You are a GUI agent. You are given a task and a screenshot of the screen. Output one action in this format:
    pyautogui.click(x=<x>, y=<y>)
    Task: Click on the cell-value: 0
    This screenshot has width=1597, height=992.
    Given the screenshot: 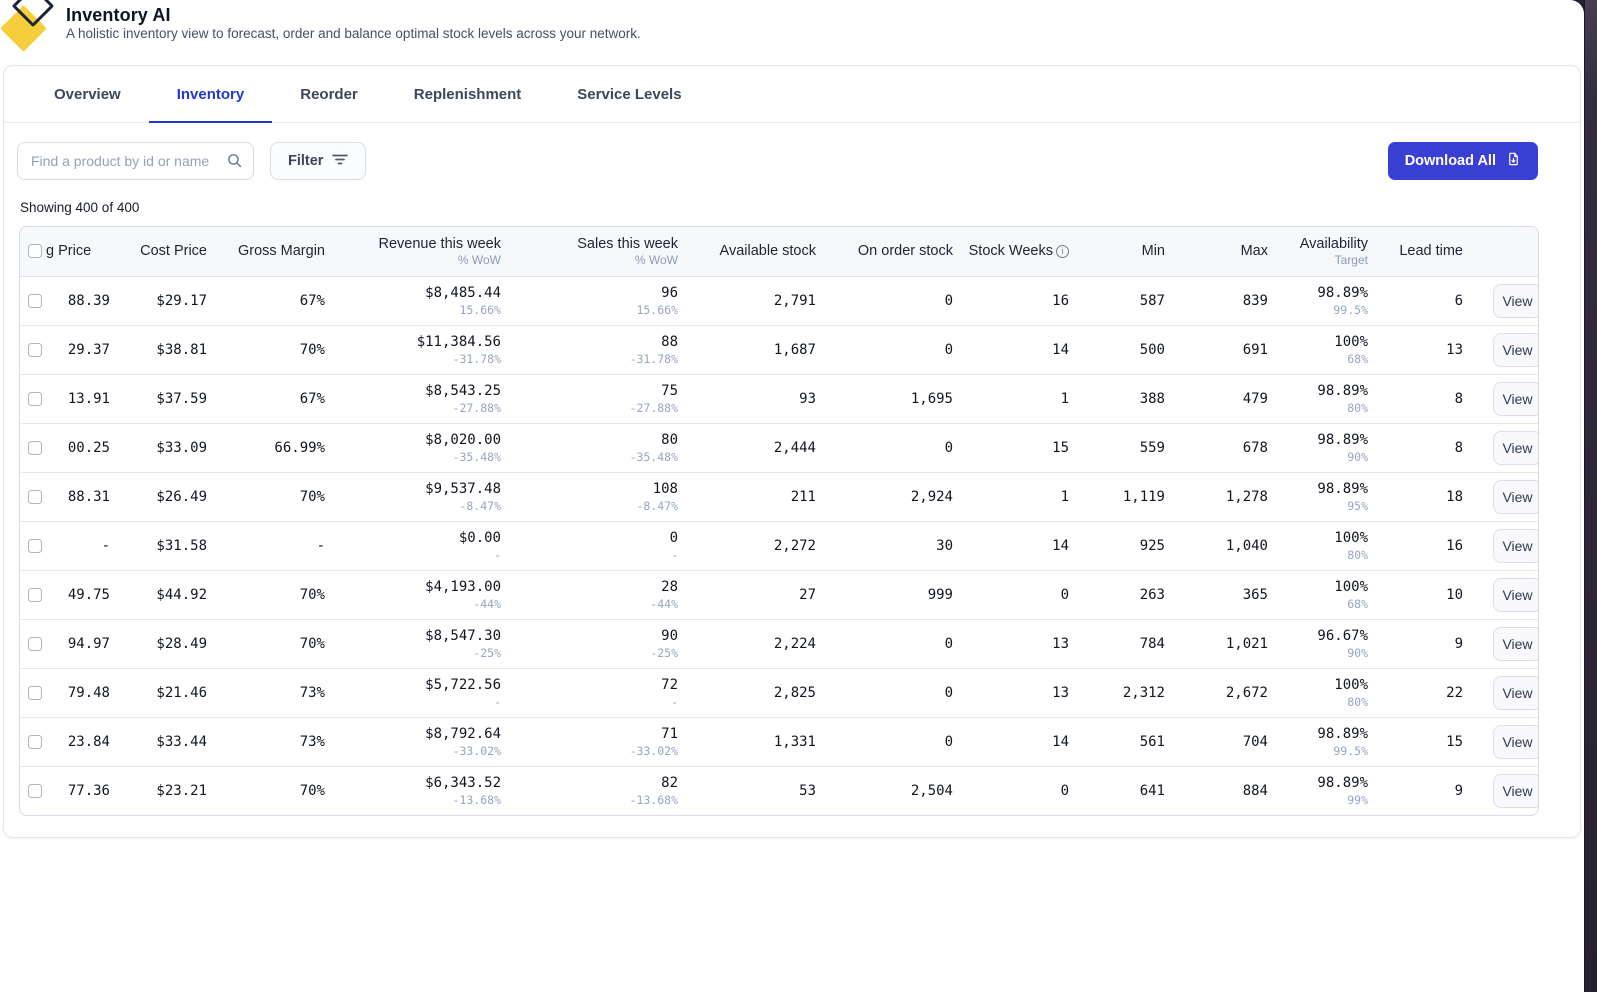 What is the action you would take?
    pyautogui.click(x=948, y=447)
    